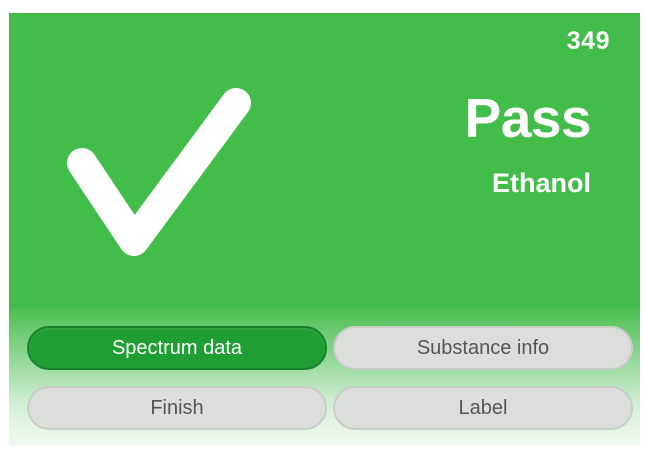 The height and width of the screenshot is (449, 645). I want to click on result-status: Pass, so click(528, 118).